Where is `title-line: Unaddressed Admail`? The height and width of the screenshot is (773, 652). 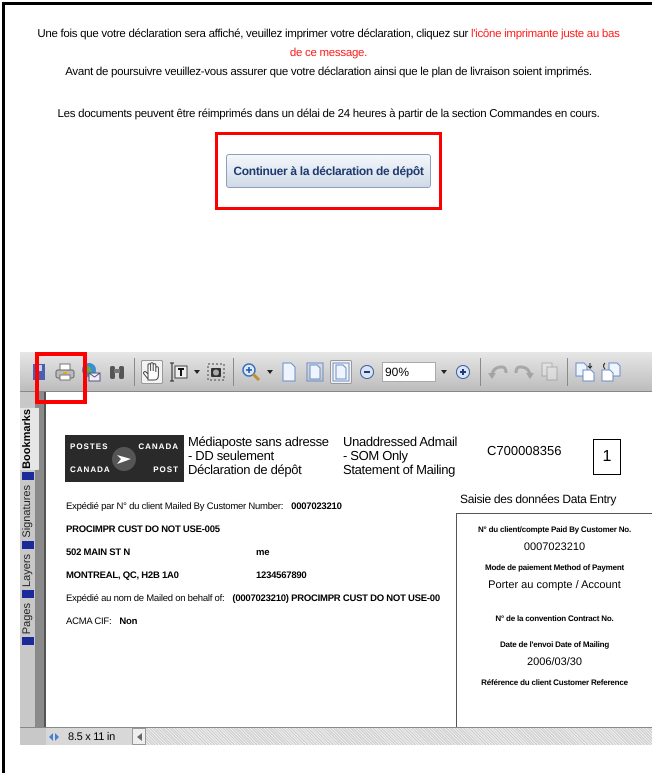
title-line: Unaddressed Admail is located at coordinates (400, 442).